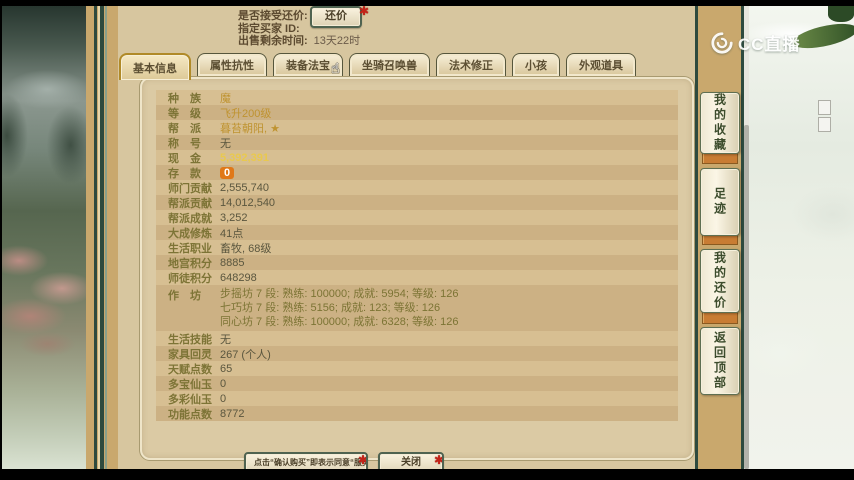  Describe the element at coordinates (232, 233) in the screenshot. I see `attribute-value: 41点` at that location.